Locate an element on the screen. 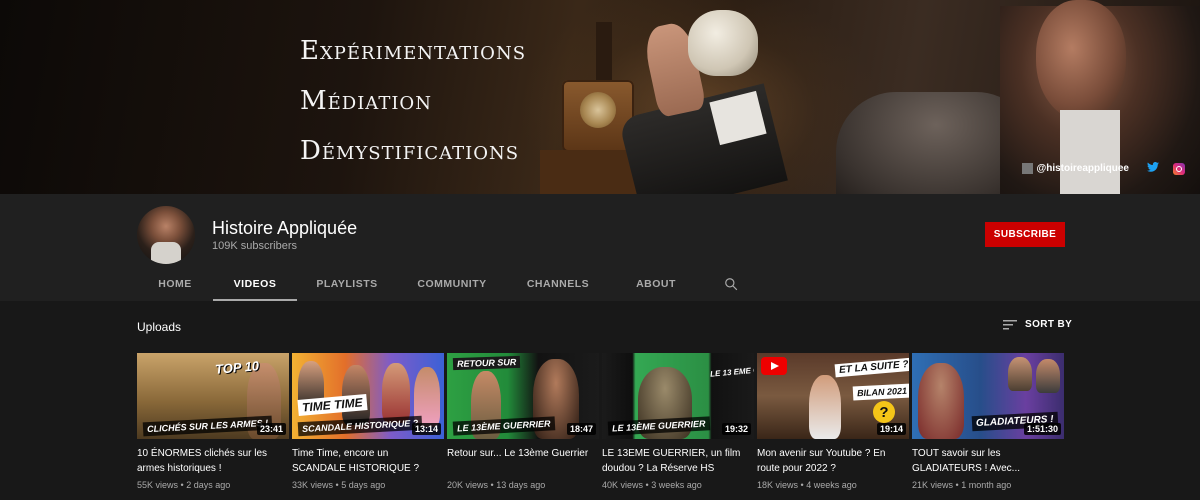 This screenshot has width=1200, height=500. video-duration: 19:32 is located at coordinates (736, 429).